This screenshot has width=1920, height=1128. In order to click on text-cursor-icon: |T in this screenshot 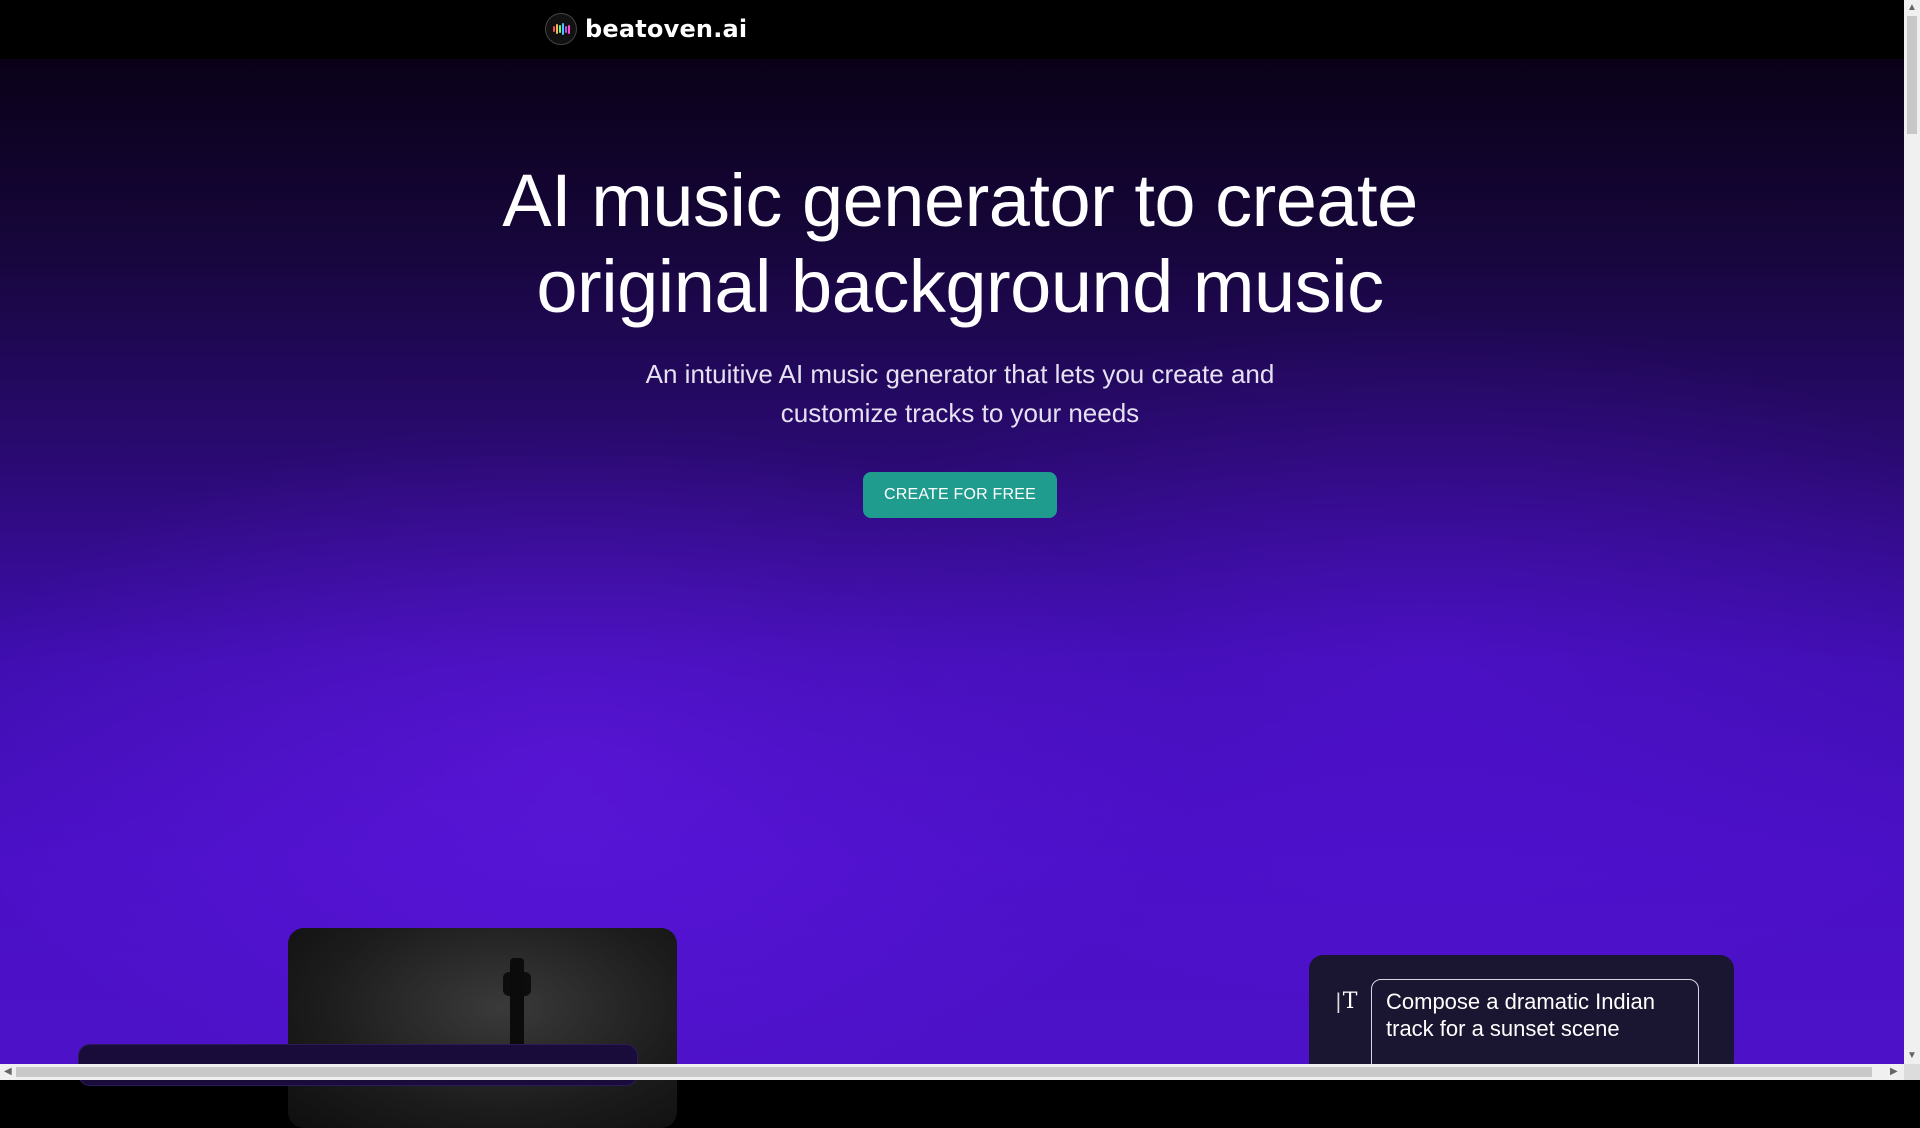, I will do `click(1346, 1001)`.